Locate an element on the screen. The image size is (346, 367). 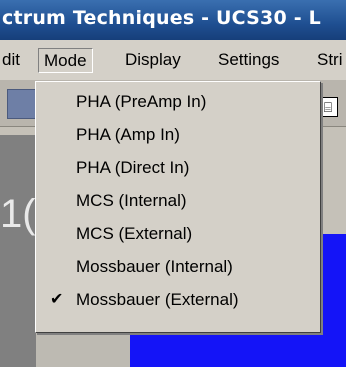
menu-item-pha-direct-in: PHA (Direct In) is located at coordinates (178, 167).